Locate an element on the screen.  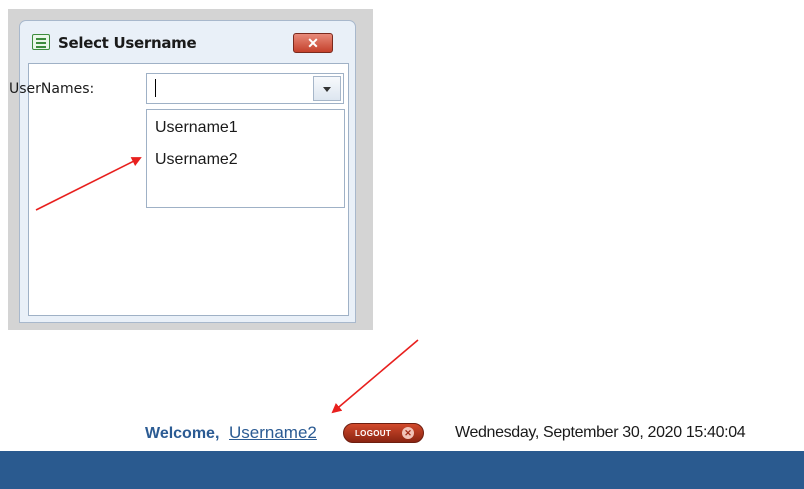
usernames-label: UserNames: is located at coordinates (52, 89).